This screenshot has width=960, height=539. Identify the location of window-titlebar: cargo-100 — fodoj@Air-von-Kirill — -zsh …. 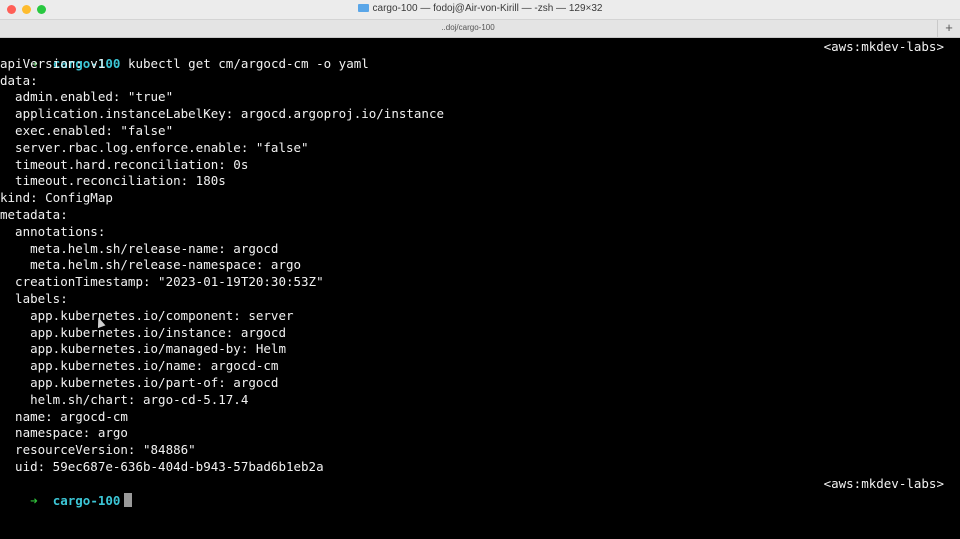
(480, 10).